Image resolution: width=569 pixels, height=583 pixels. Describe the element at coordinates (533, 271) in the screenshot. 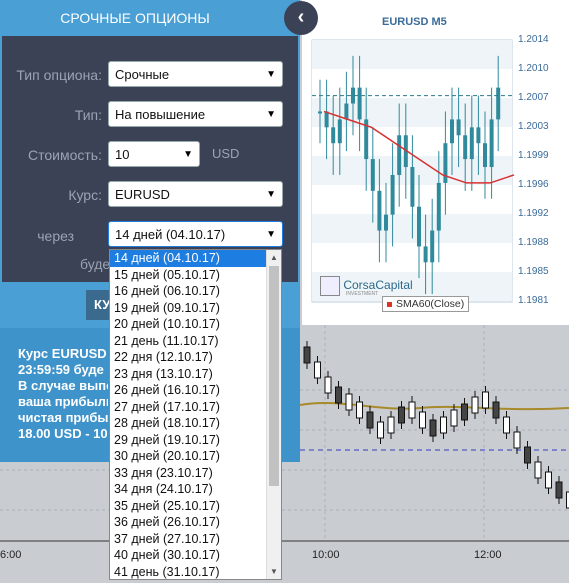

I see `y-tick-label: 1.1985` at that location.